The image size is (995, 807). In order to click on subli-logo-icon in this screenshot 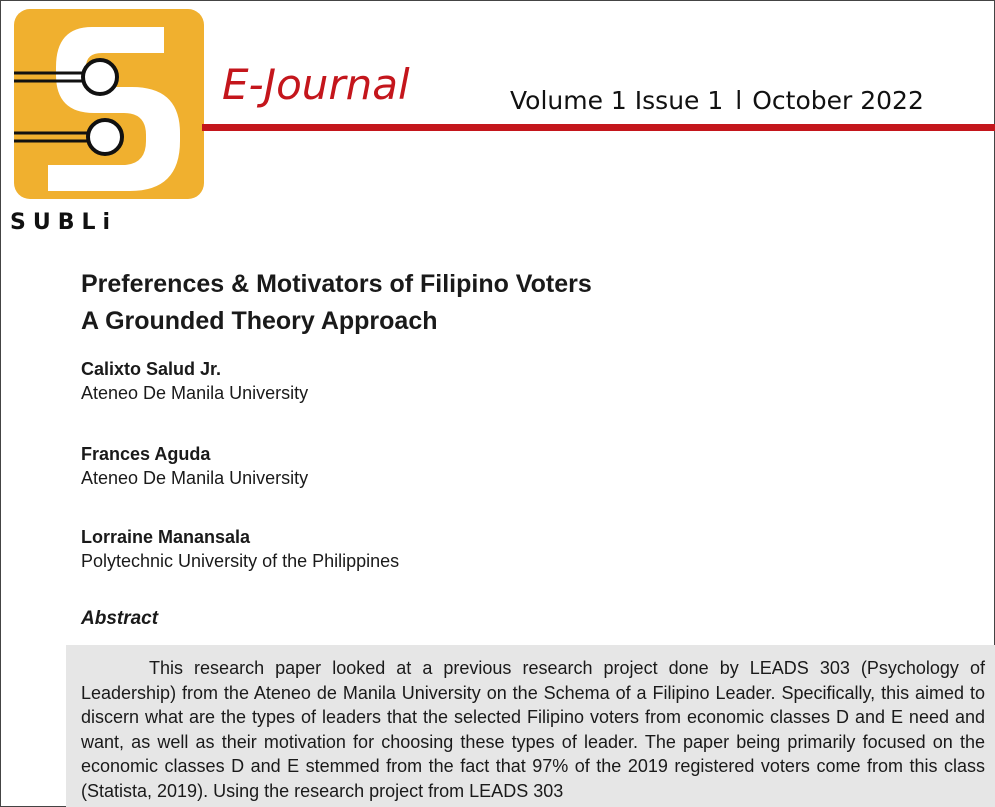, I will do `click(109, 104)`.